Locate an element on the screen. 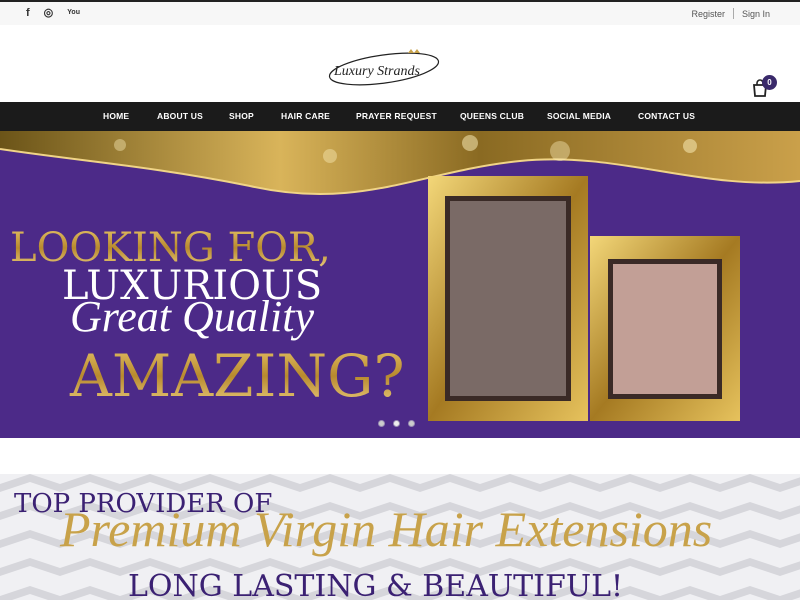 This screenshot has height=600, width=800. site-logo: Luxury Strands is located at coordinates (385, 67).